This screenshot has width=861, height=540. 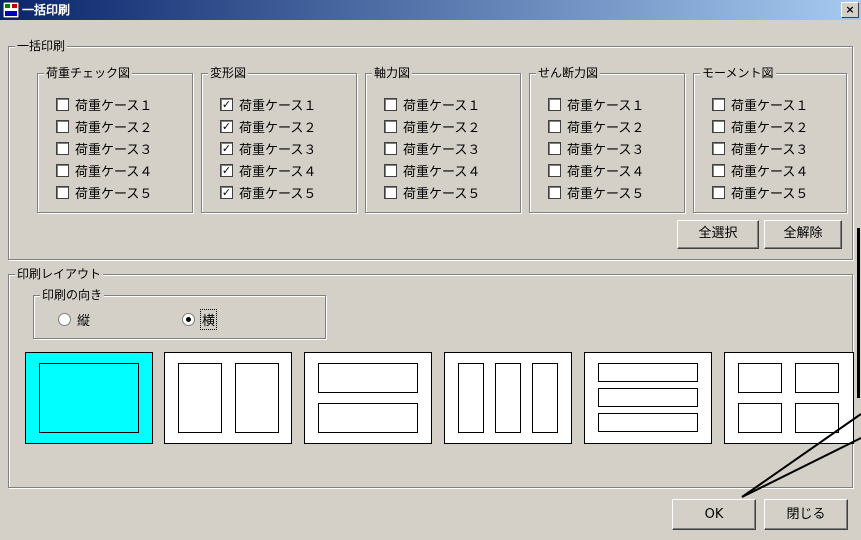 I want to click on close-button: 閉じる, so click(x=806, y=514).